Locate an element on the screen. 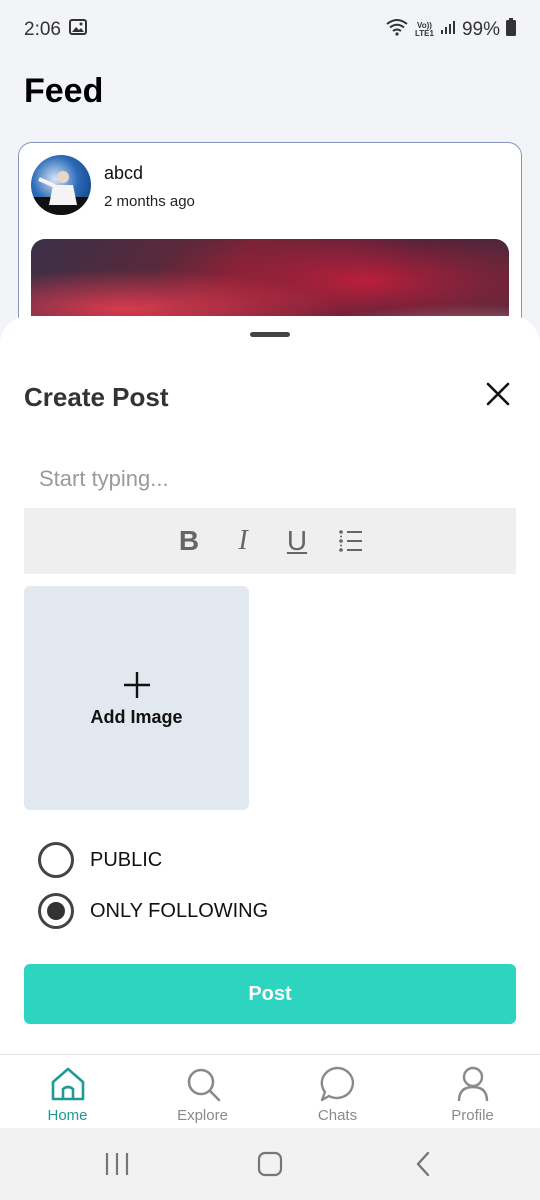  radio-only-following is located at coordinates (56, 911).